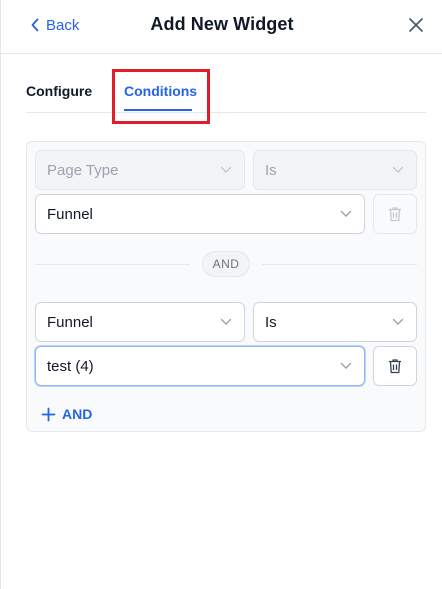  What do you see at coordinates (271, 322) in the screenshot?
I see `operator-select-2-text: Is` at bounding box center [271, 322].